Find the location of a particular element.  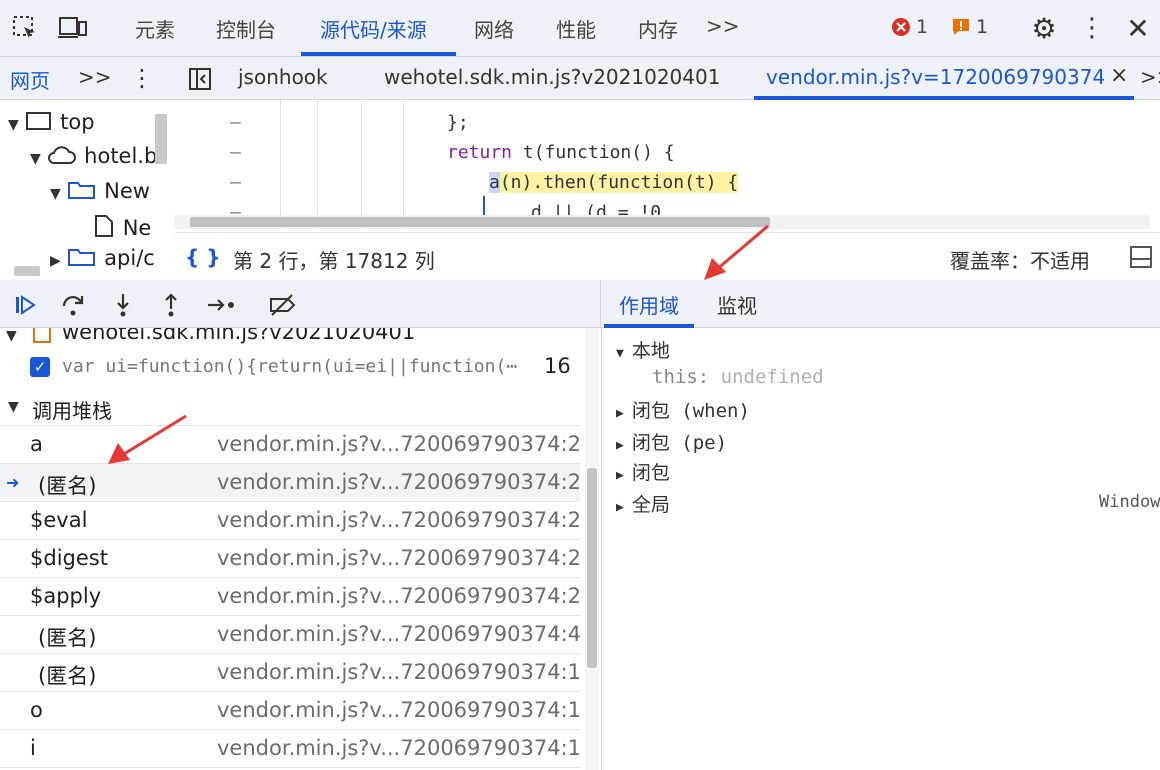

tree-item-api: ▶ api/c is located at coordinates (102, 258).